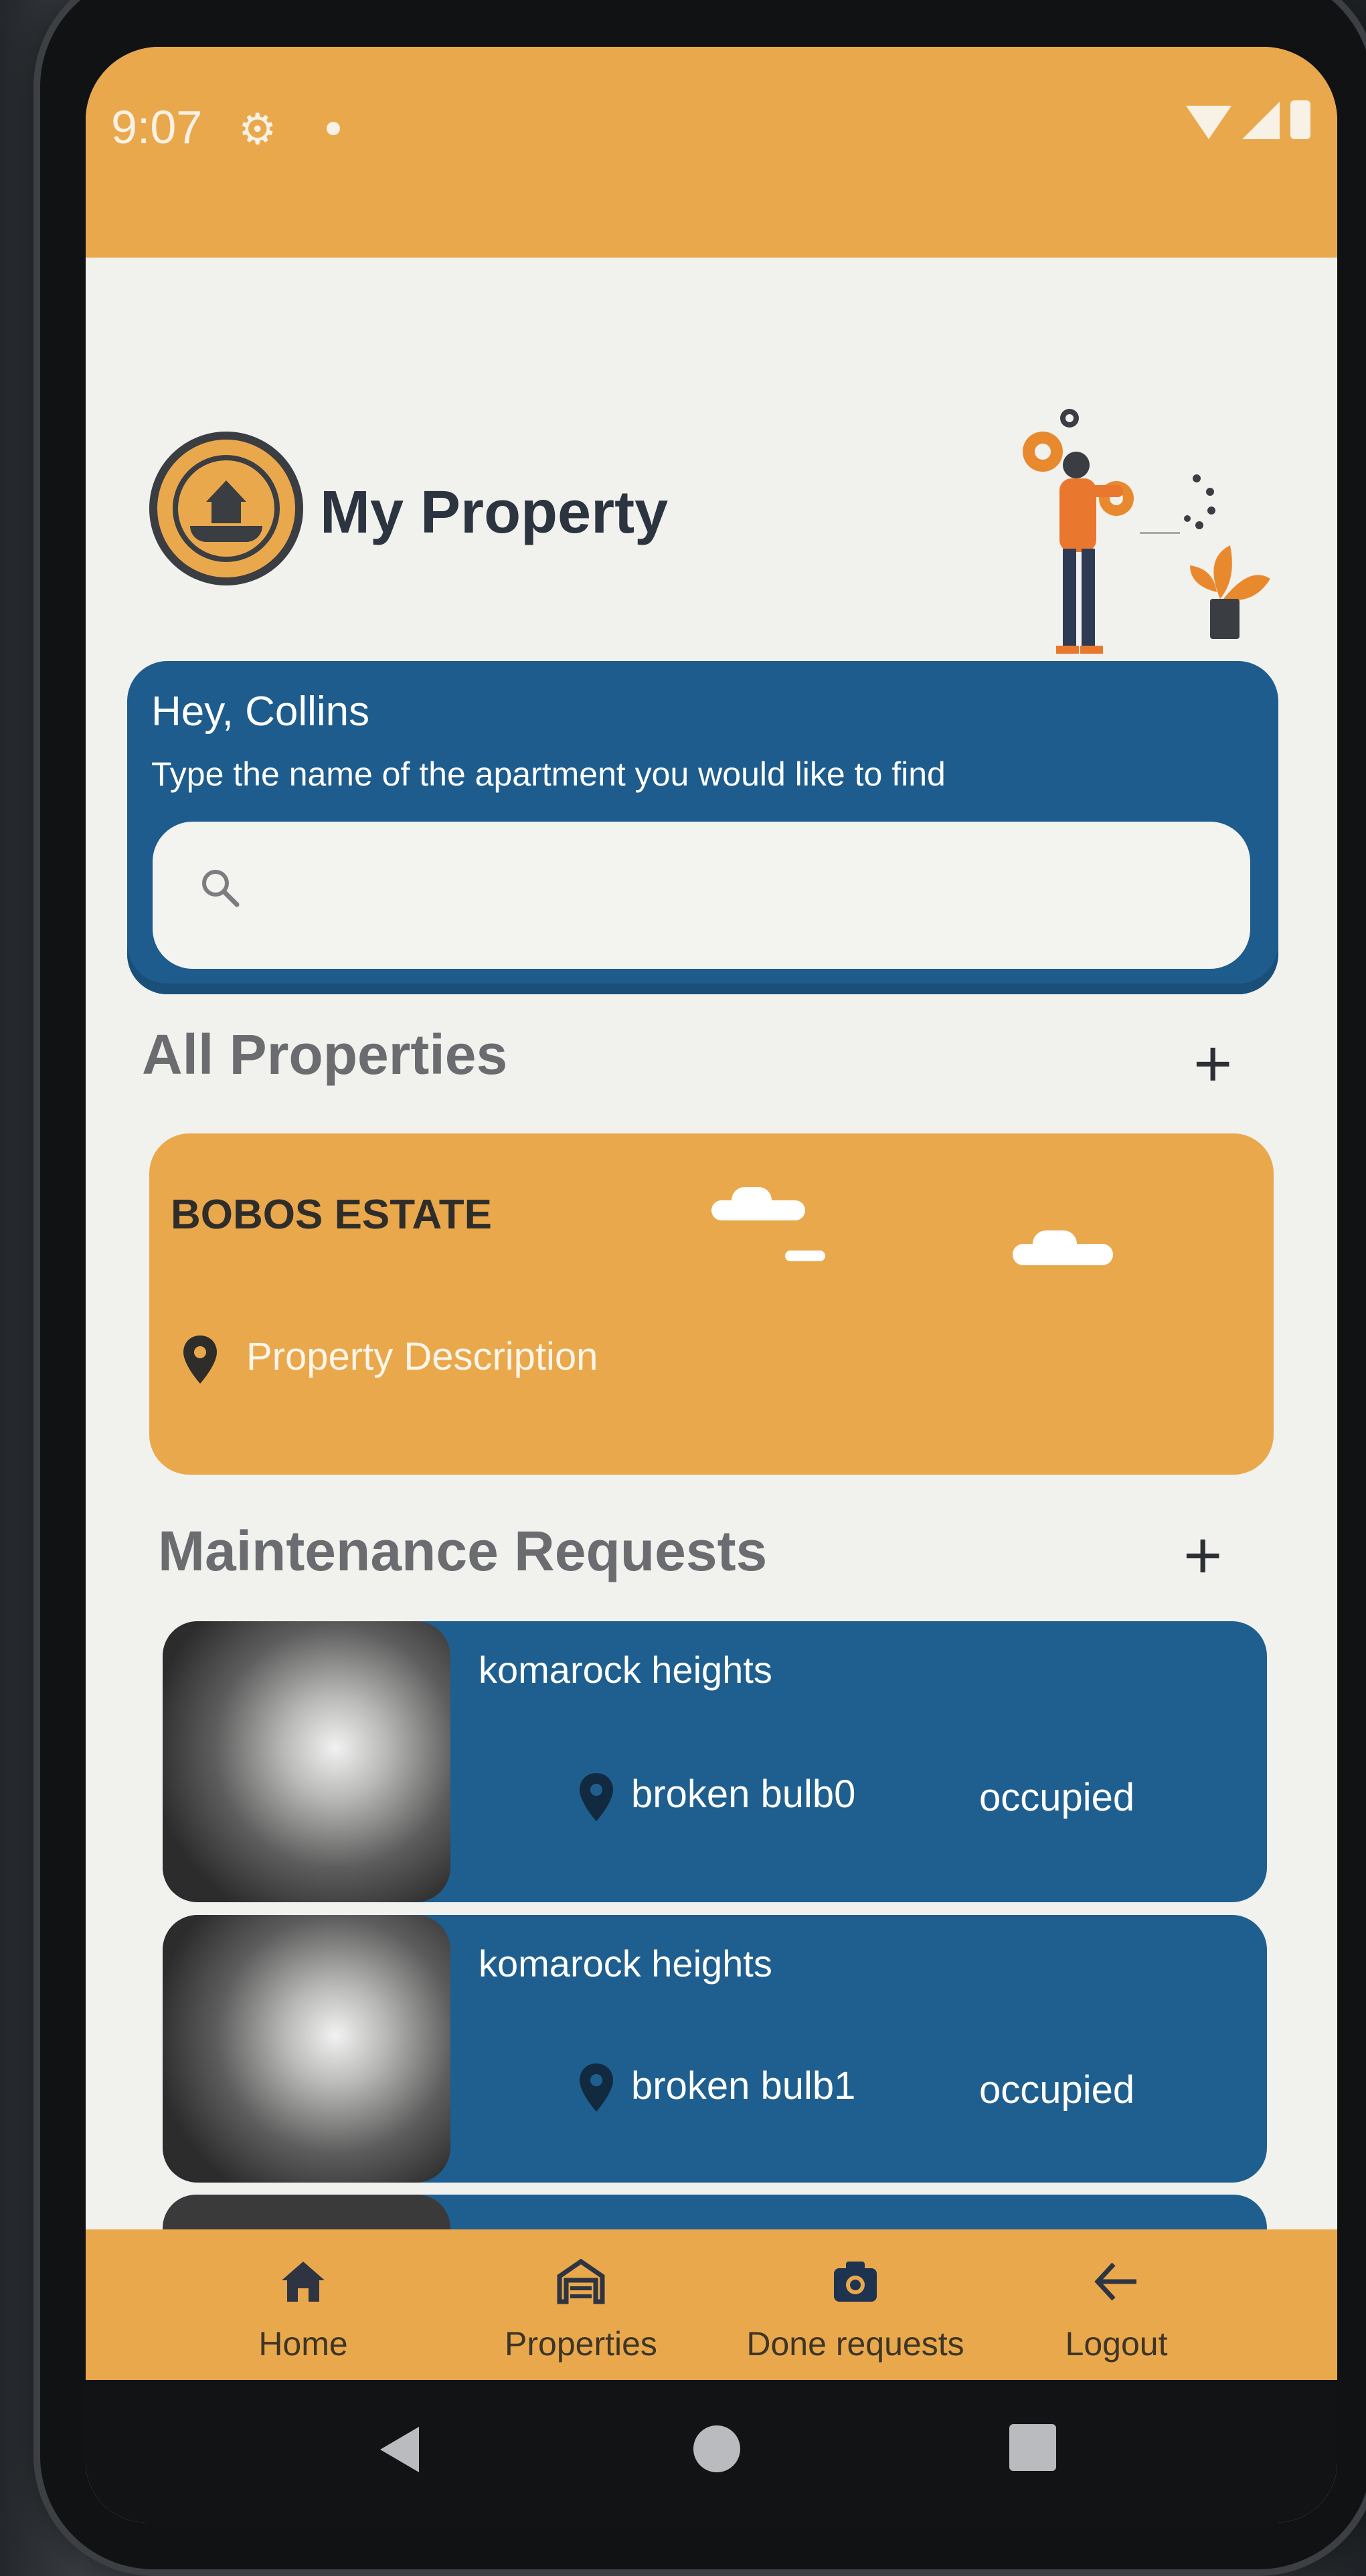 The width and height of the screenshot is (1366, 2576). What do you see at coordinates (702, 896) in the screenshot?
I see `search-input` at bounding box center [702, 896].